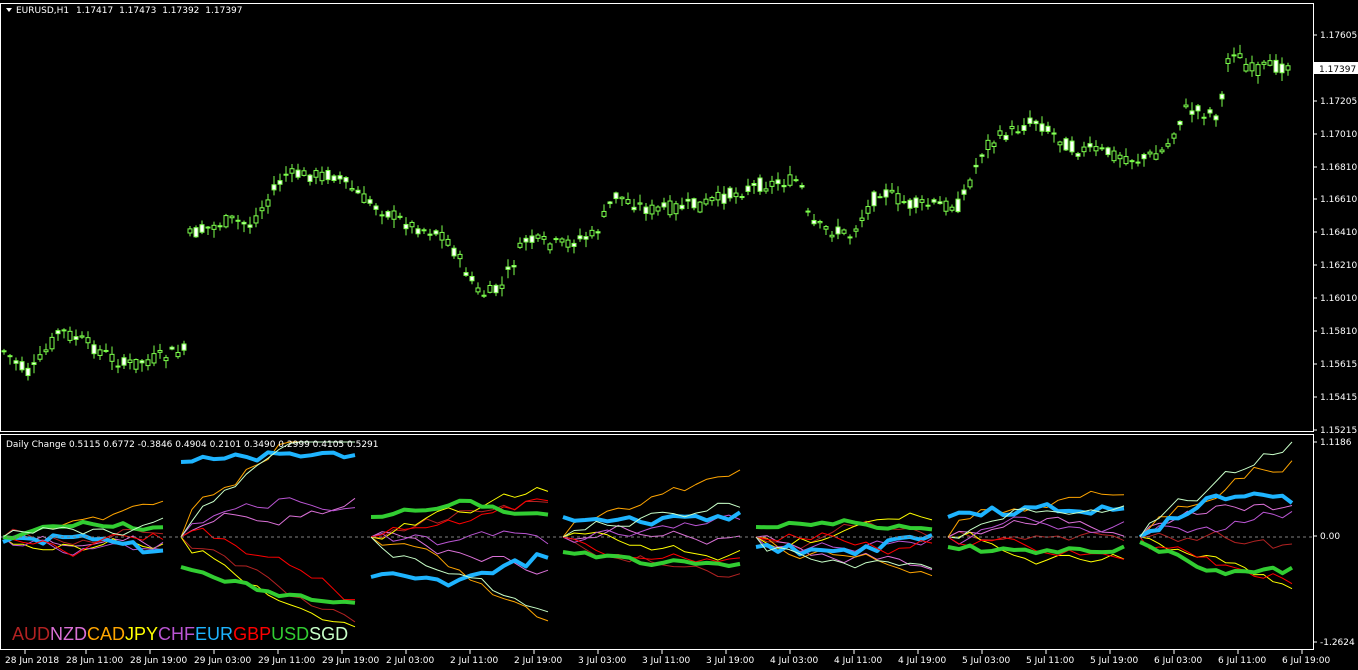 This screenshot has width=1358, height=670. Describe the element at coordinates (1338, 135) in the screenshot. I see `price-tick-label: 1.17010` at that location.